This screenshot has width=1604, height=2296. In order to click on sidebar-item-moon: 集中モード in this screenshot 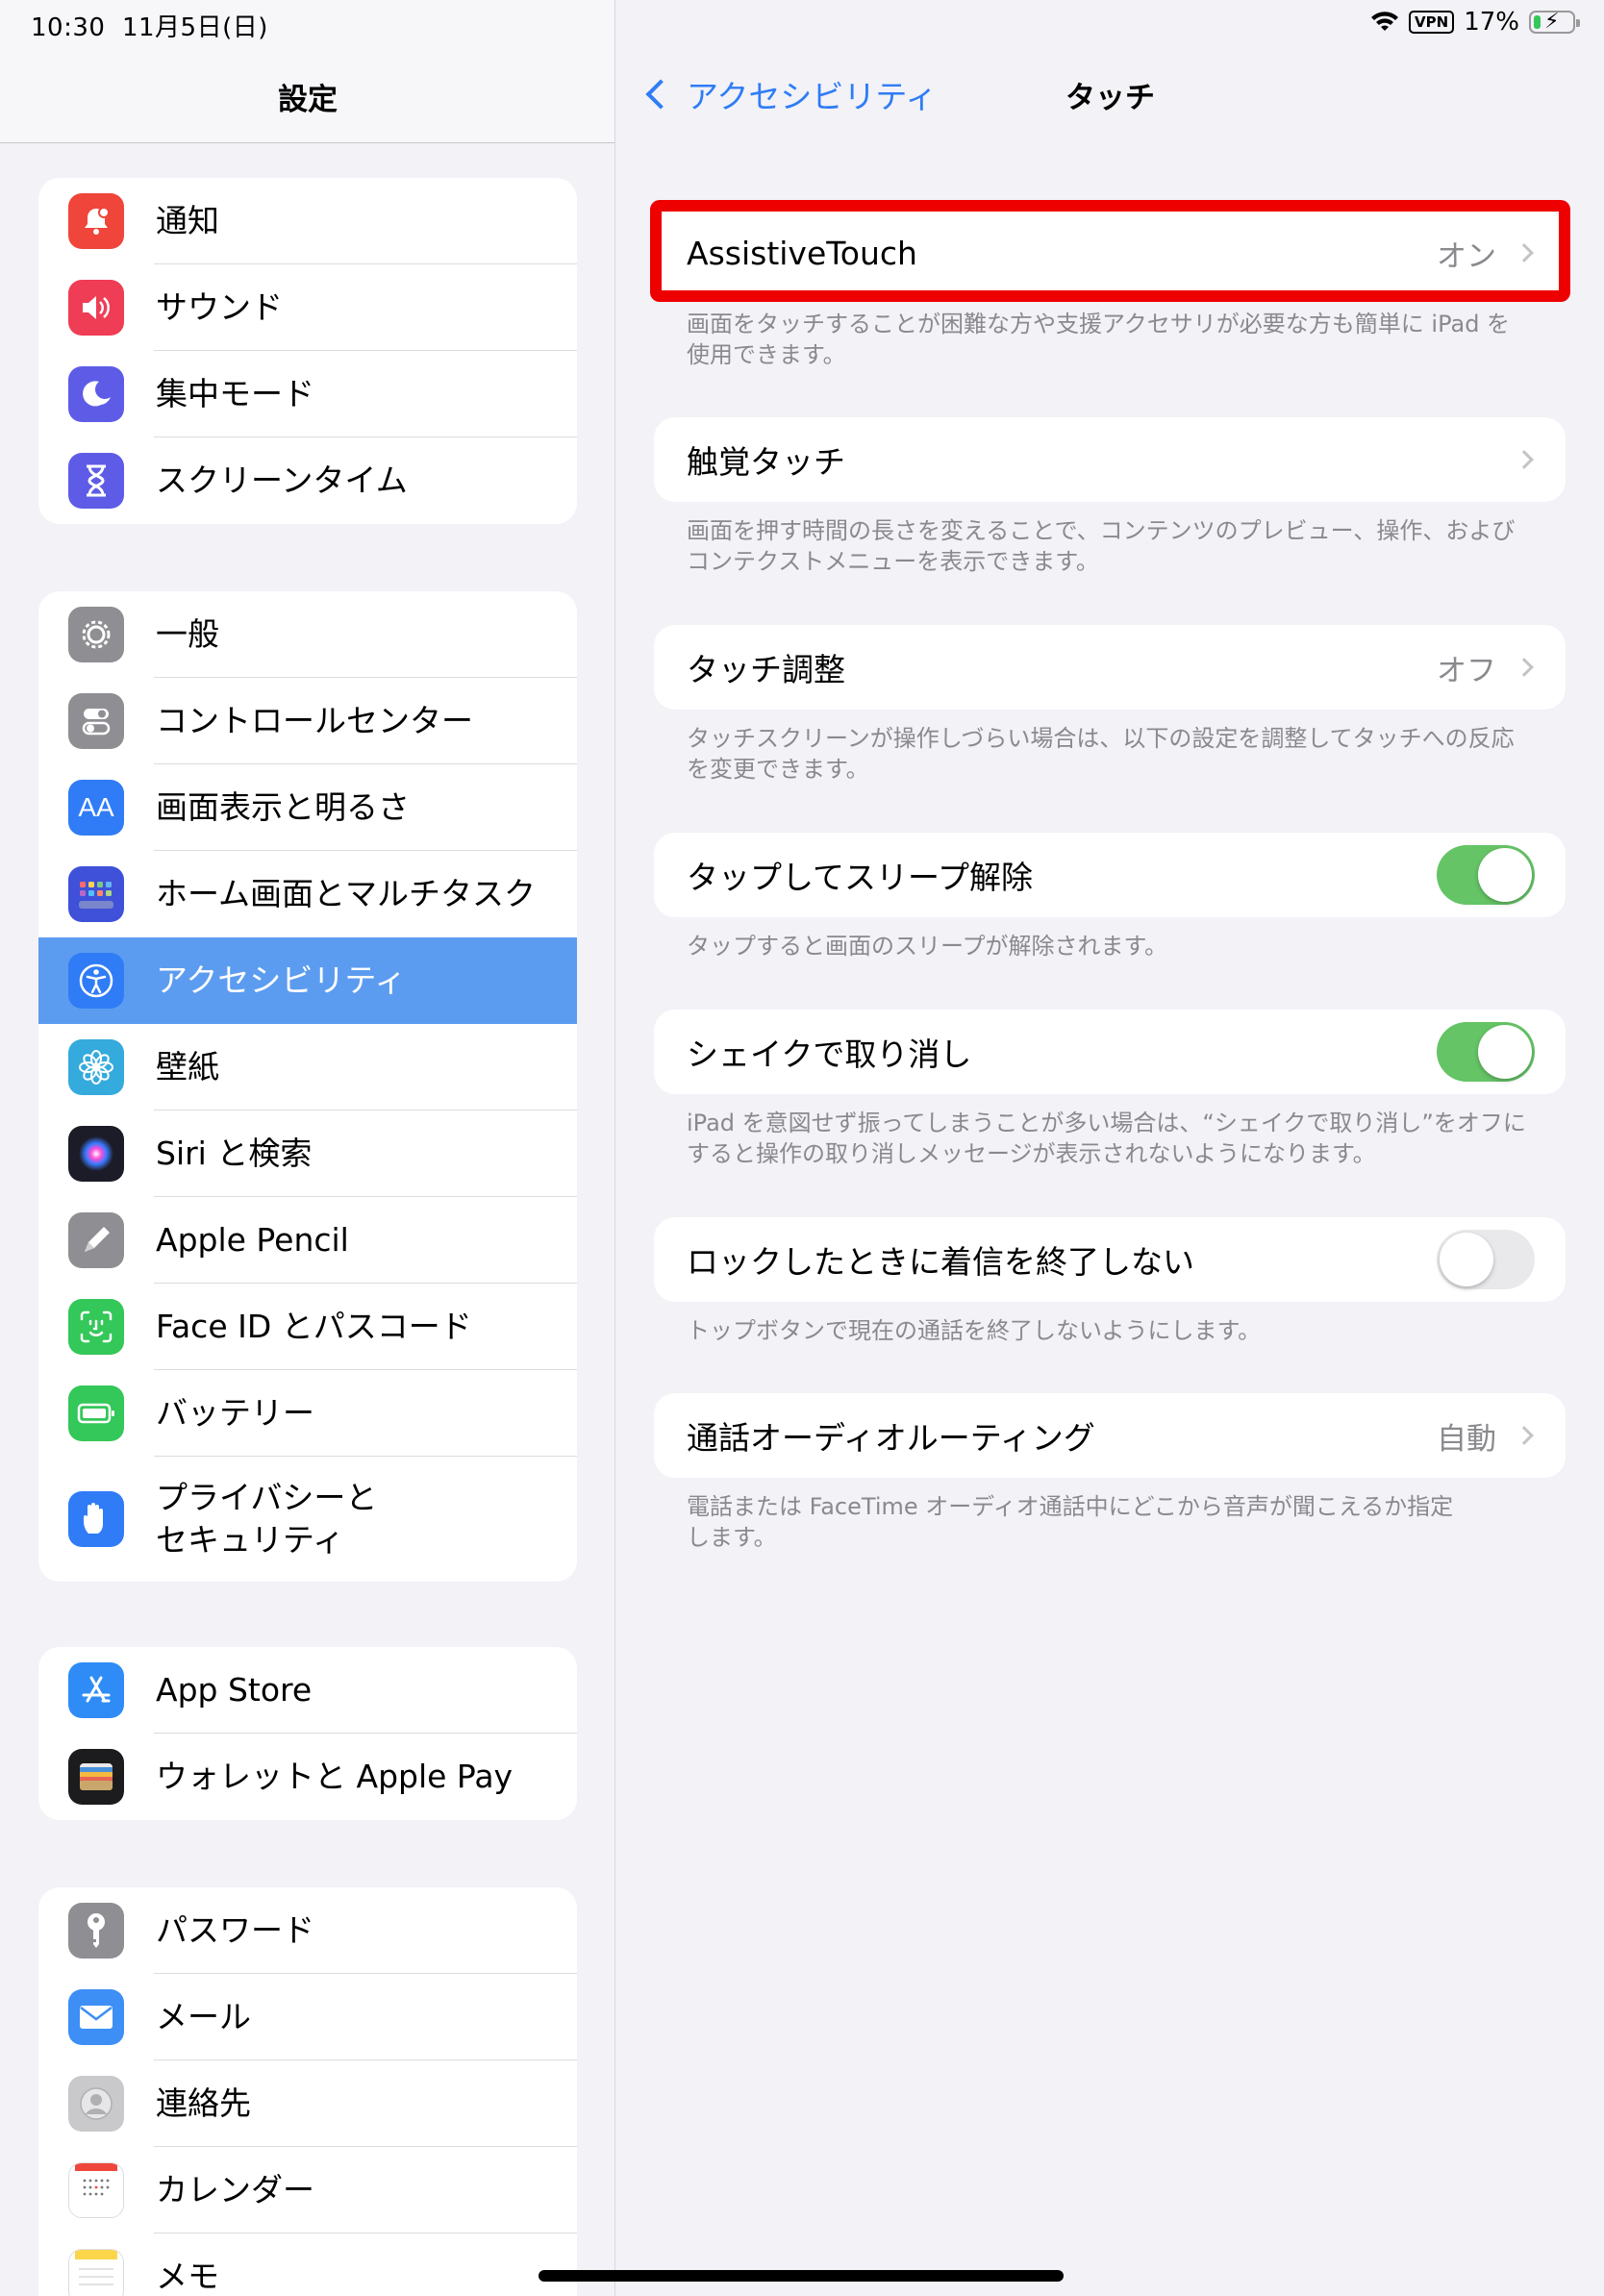, I will do `click(307, 394)`.